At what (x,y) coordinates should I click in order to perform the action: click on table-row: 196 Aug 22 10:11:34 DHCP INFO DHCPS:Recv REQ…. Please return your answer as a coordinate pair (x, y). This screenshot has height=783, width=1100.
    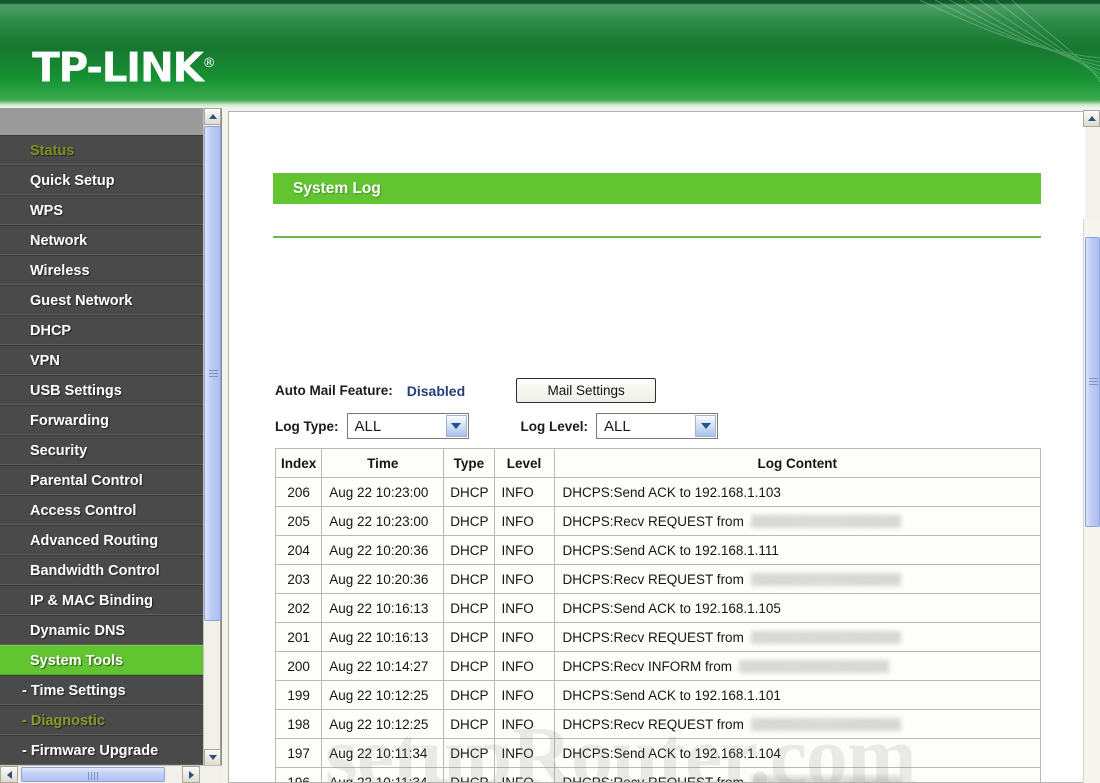
    Looking at the image, I should click on (658, 774).